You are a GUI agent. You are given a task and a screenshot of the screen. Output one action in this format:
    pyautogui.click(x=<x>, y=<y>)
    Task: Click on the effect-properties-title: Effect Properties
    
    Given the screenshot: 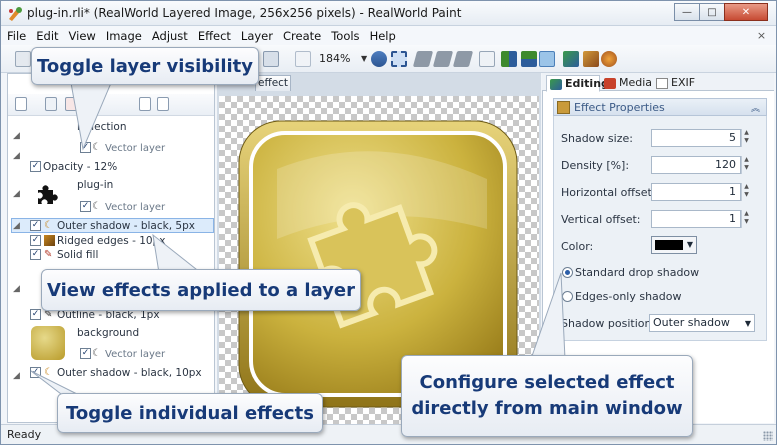 What is the action you would take?
    pyautogui.click(x=619, y=107)
    